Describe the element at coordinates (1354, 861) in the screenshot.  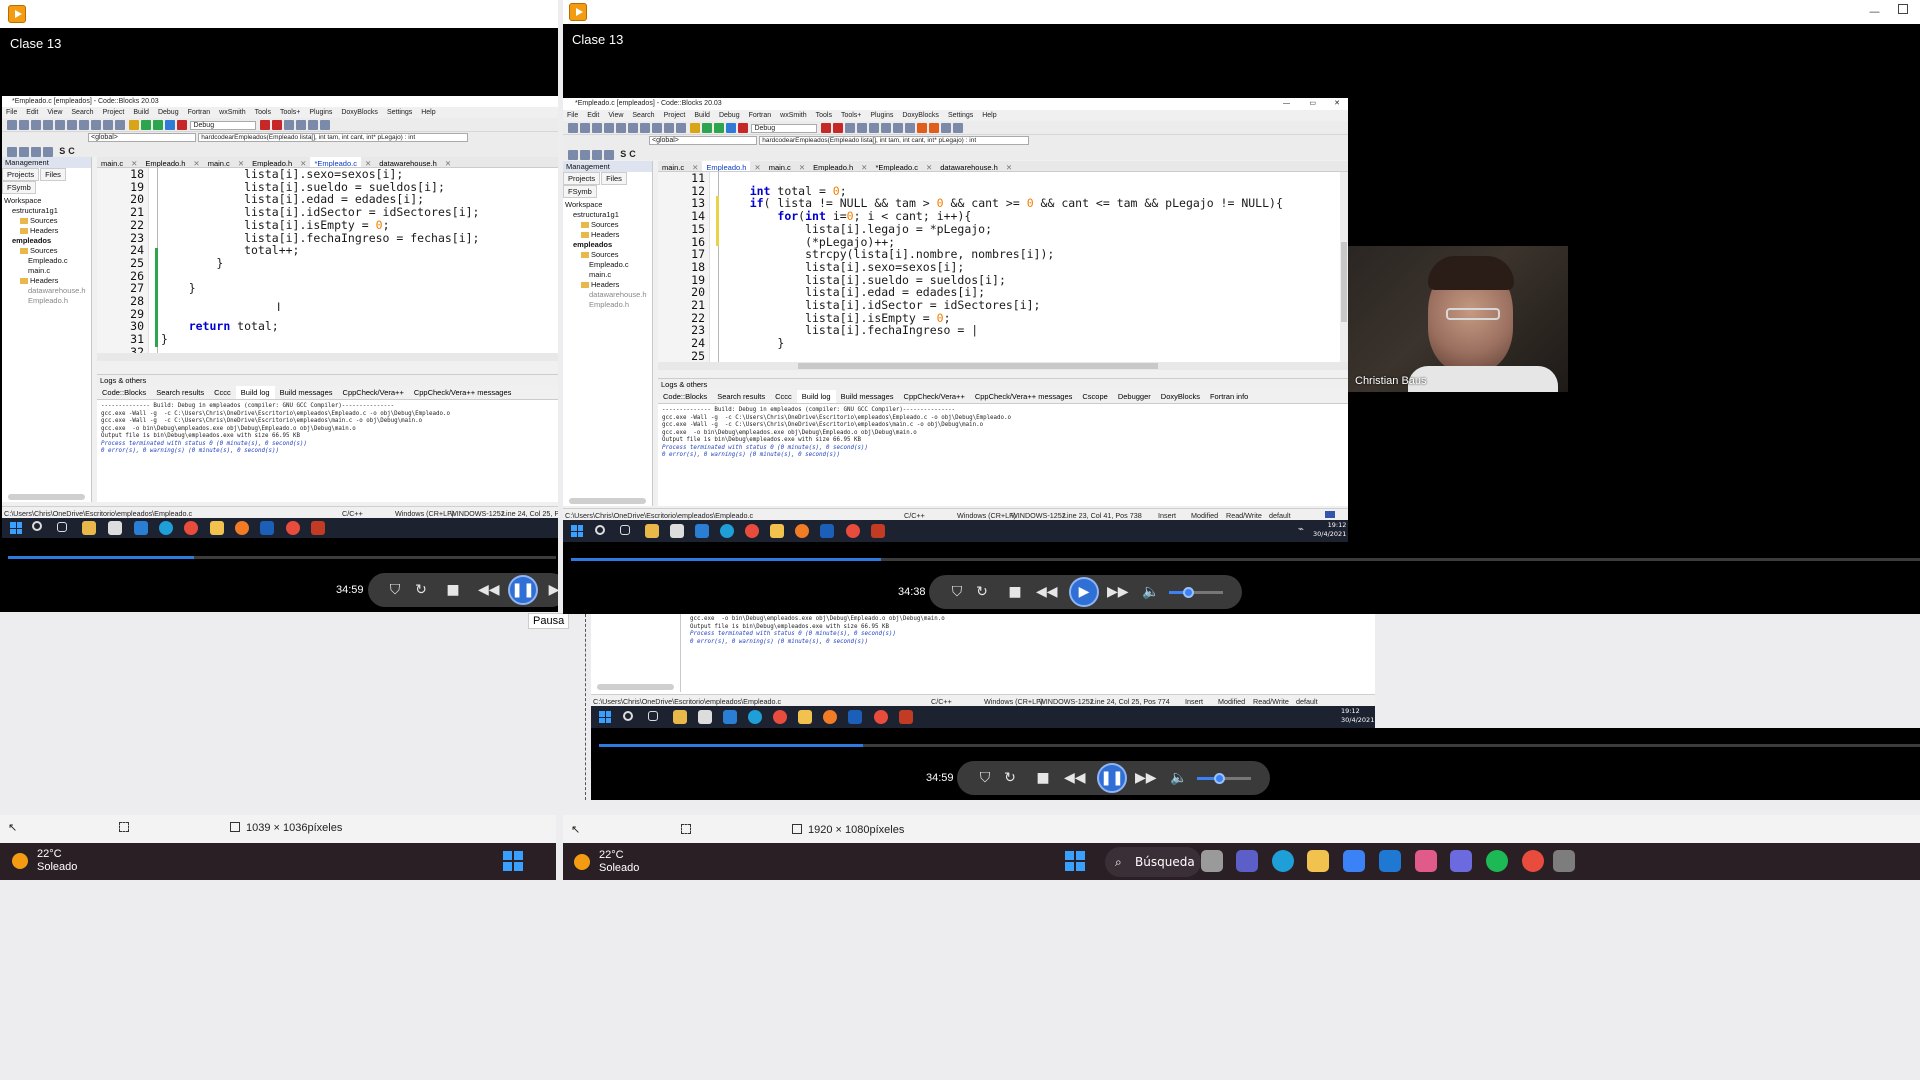
I see `store-icon` at that location.